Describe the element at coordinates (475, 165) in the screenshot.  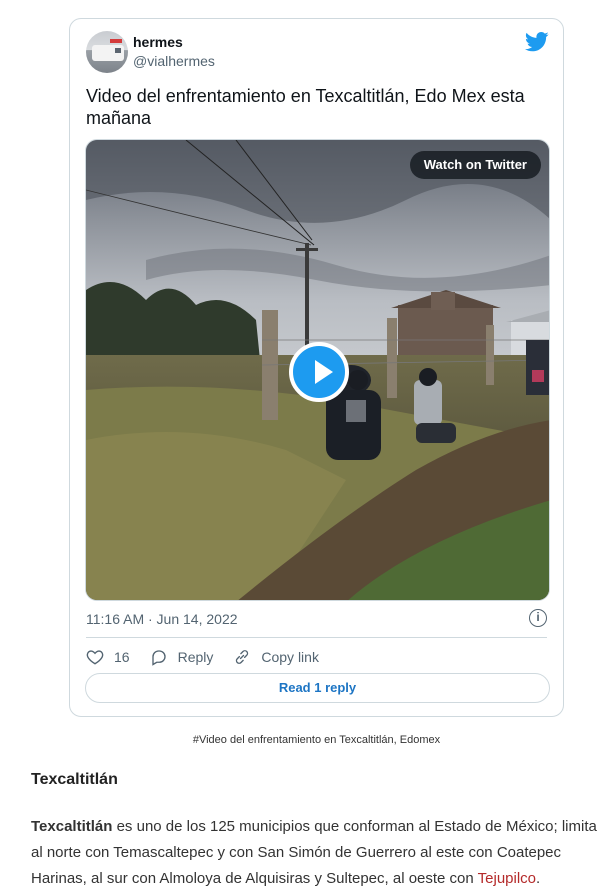
I see `watch-on-twitter-button: Watch on Twitter` at that location.